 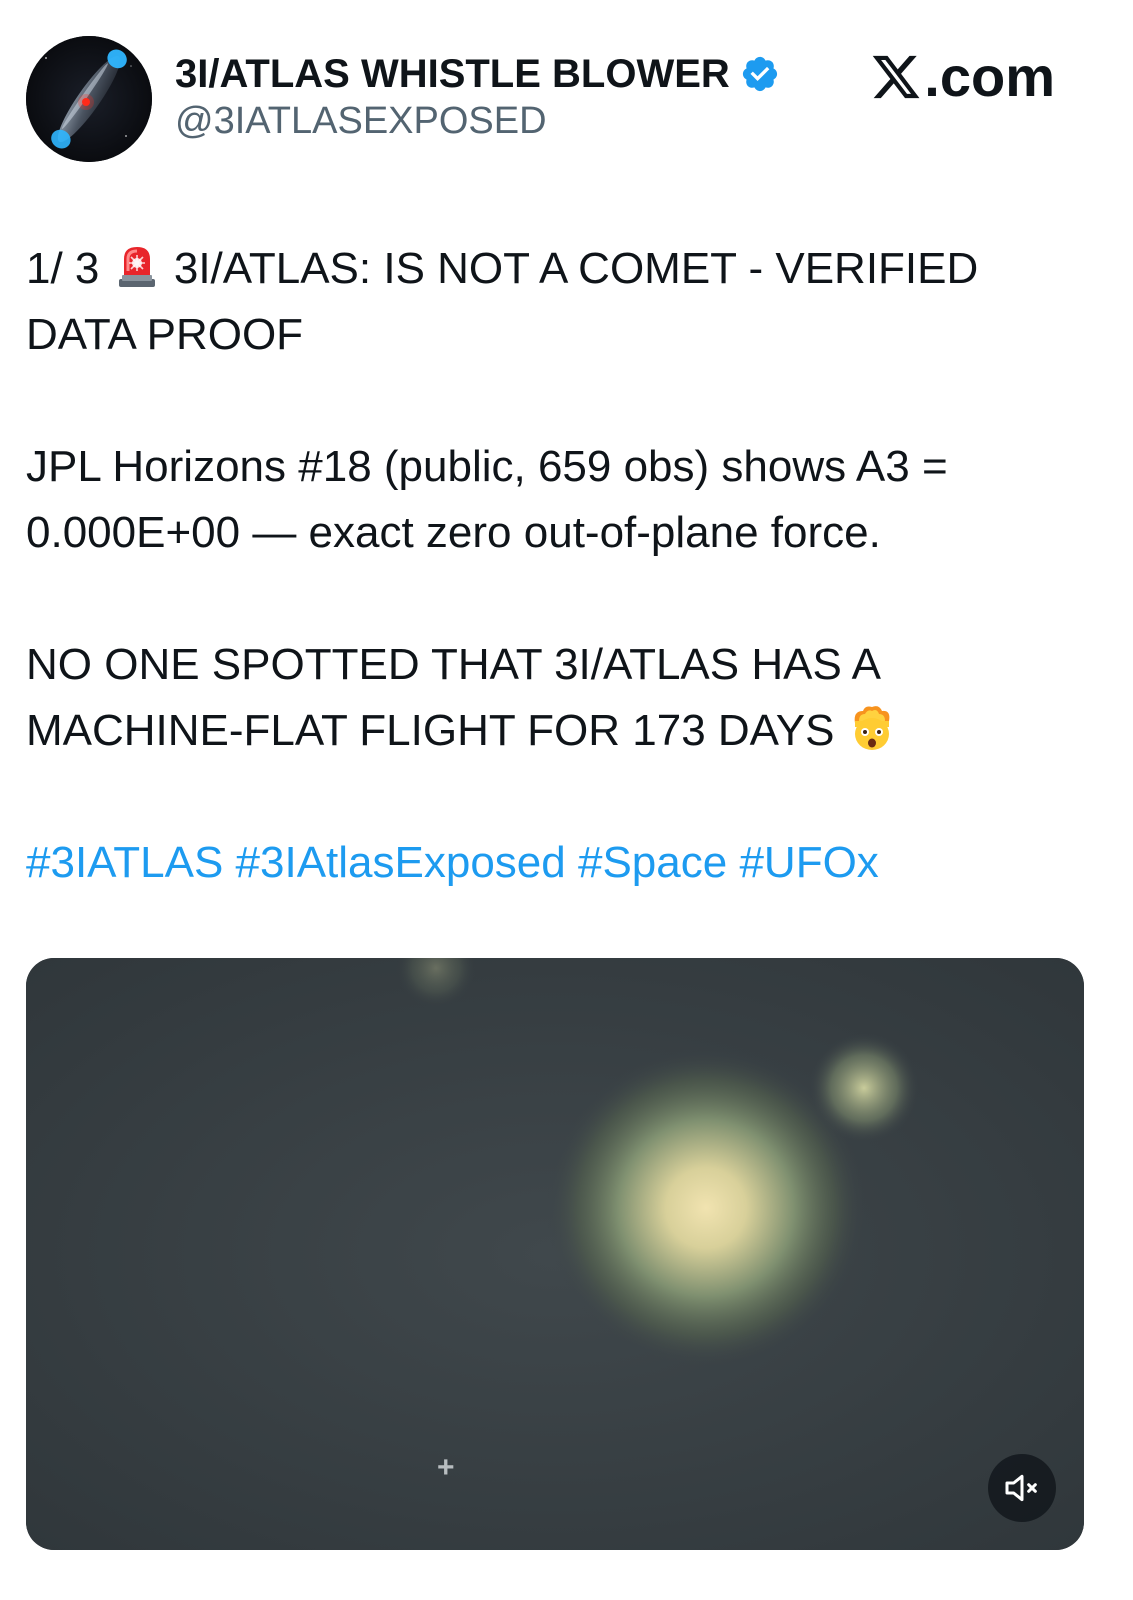 I want to click on verified-badge-icon, so click(x=760, y=74).